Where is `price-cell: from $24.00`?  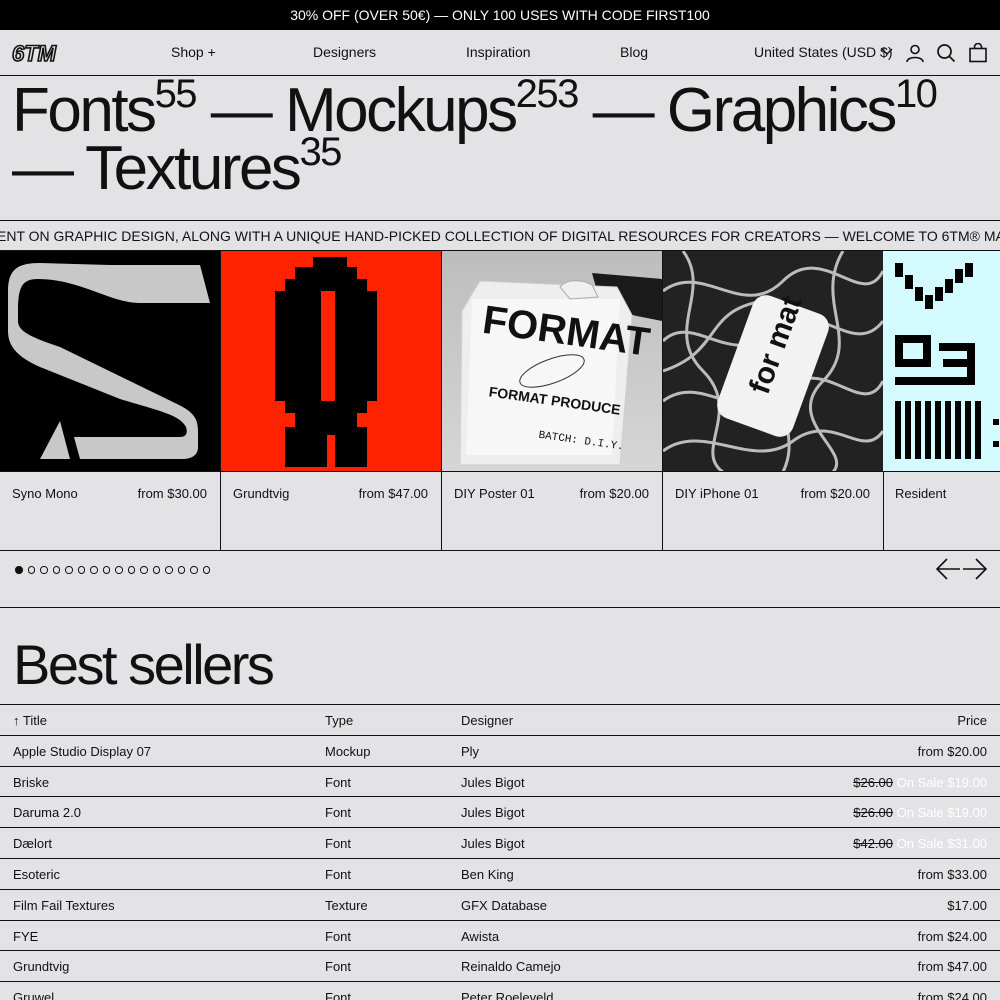
price-cell: from $24.00 is located at coordinates (952, 995).